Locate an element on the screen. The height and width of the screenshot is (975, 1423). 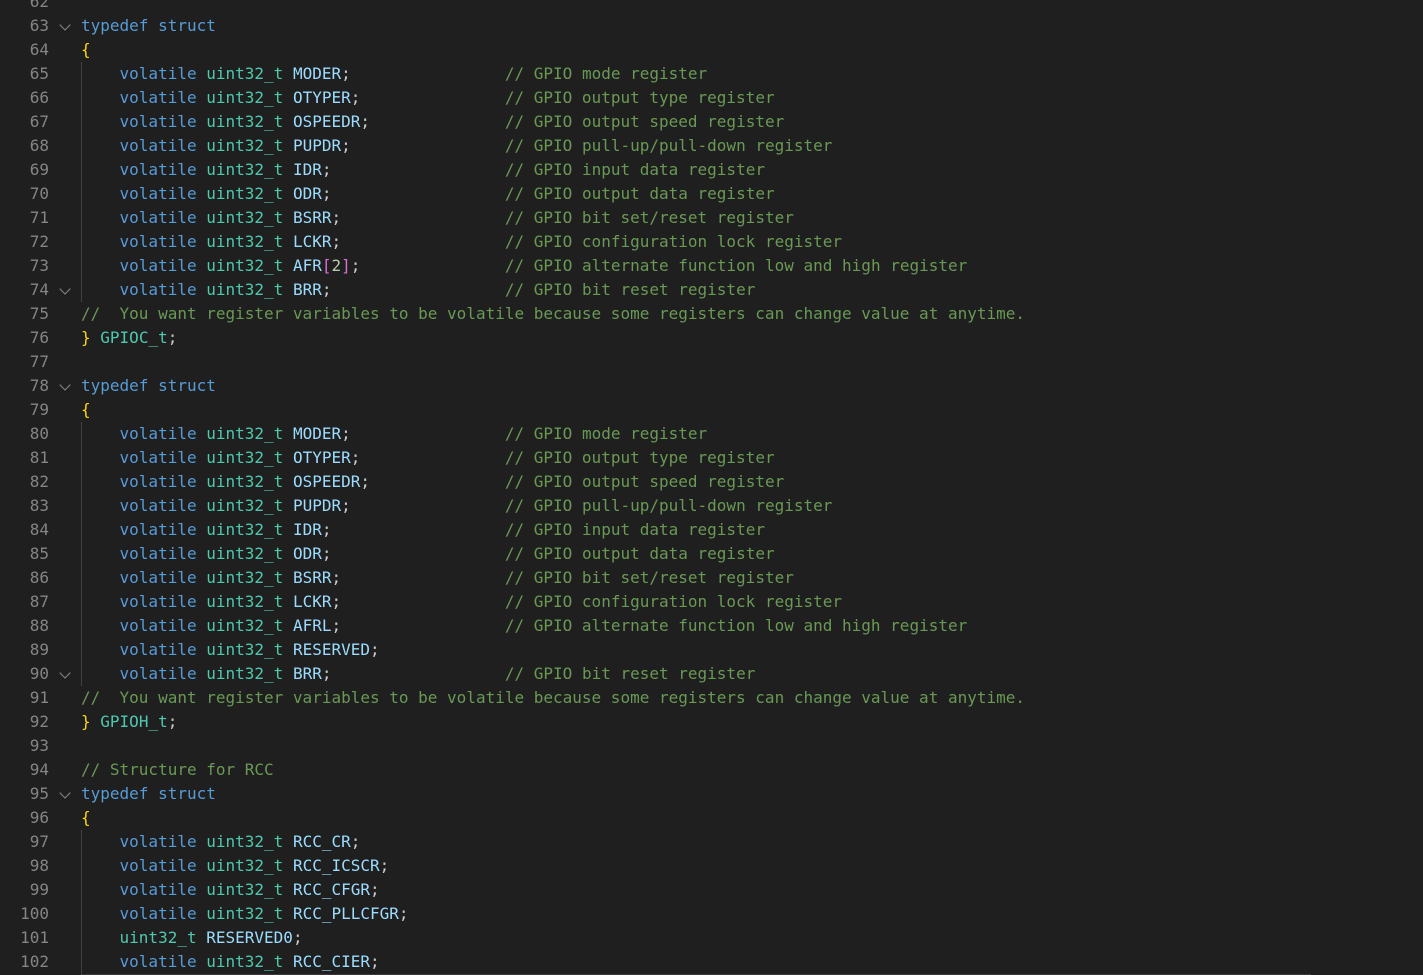
code-text: typedef struct is located at coordinates (148, 26).